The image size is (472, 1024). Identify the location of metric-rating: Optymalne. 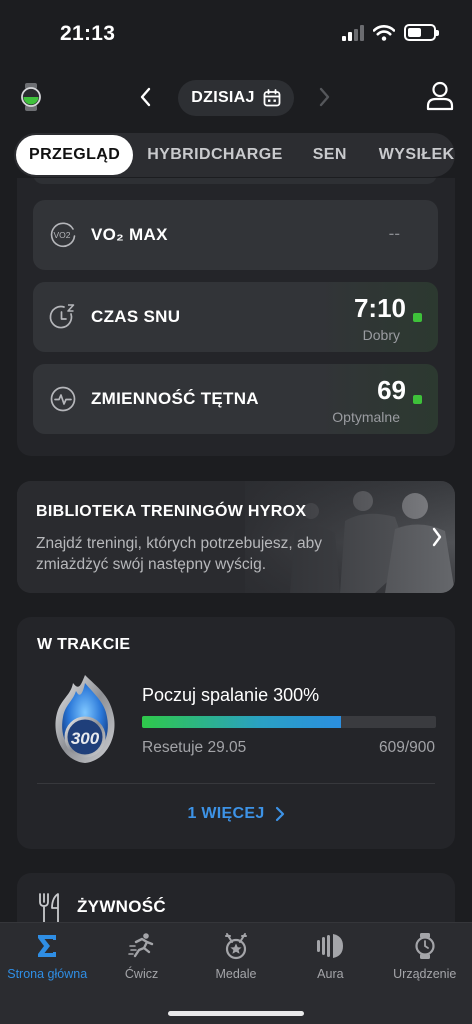
(366, 417).